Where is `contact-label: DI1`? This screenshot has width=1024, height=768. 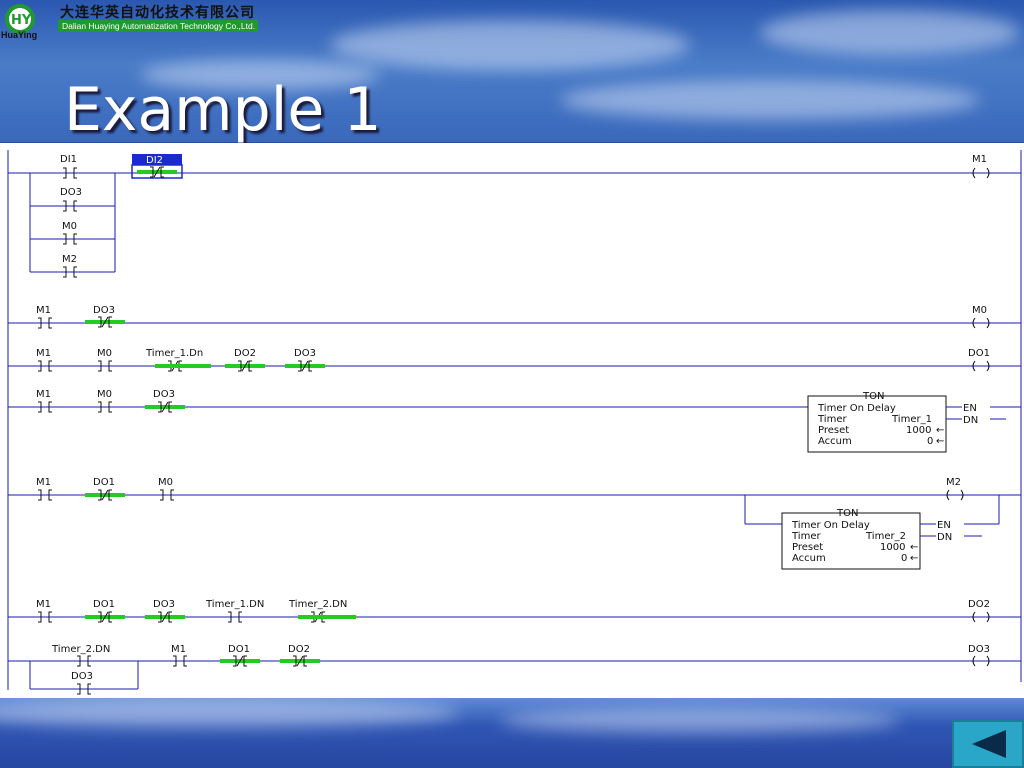
contact-label: DI1 is located at coordinates (68, 159).